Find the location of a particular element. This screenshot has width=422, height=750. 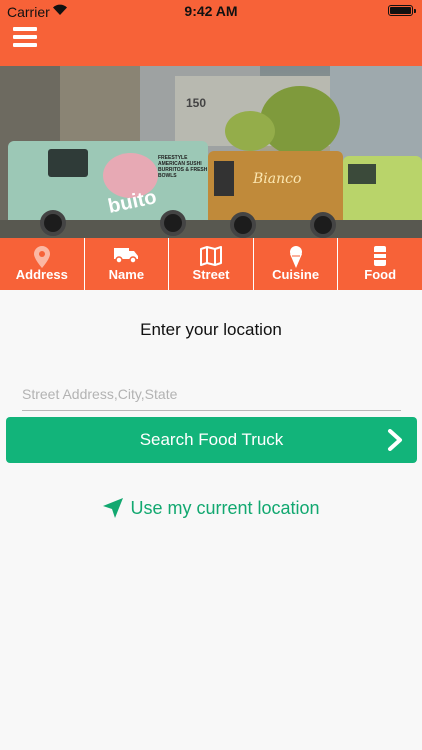

building-number: 150 is located at coordinates (196, 103).